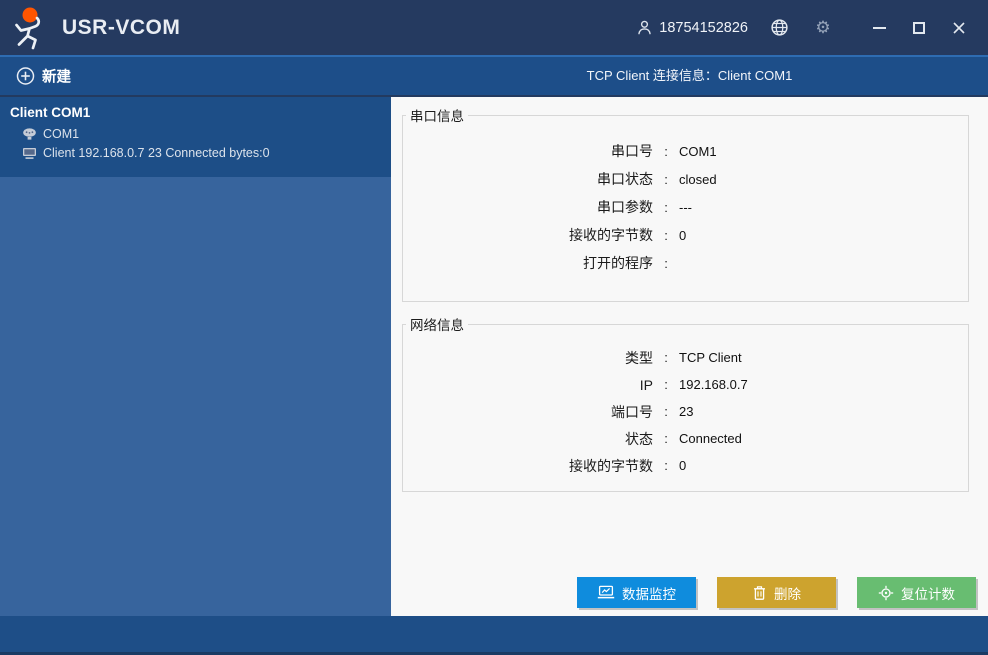  I want to click on new-connection-button: 新建, so click(43, 76).